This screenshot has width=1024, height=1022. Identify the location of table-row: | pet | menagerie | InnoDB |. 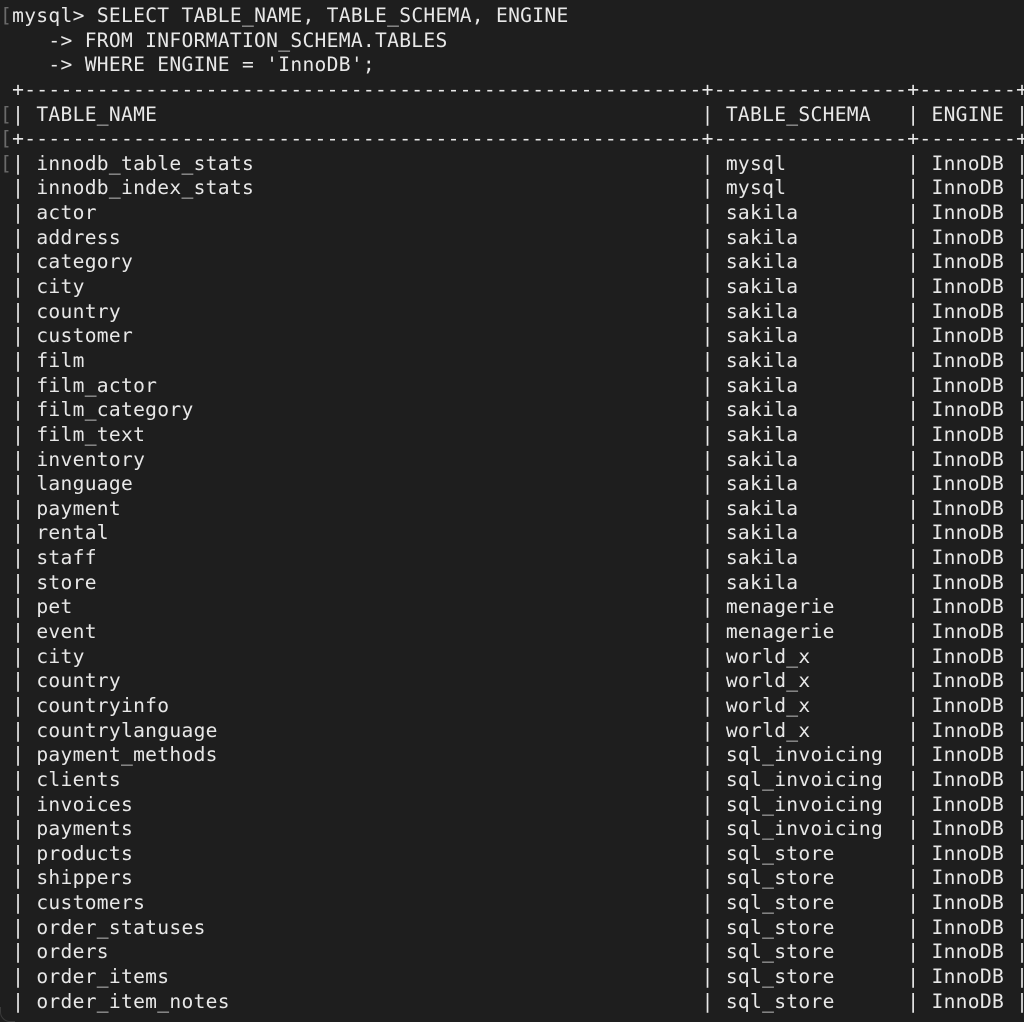
(518, 607).